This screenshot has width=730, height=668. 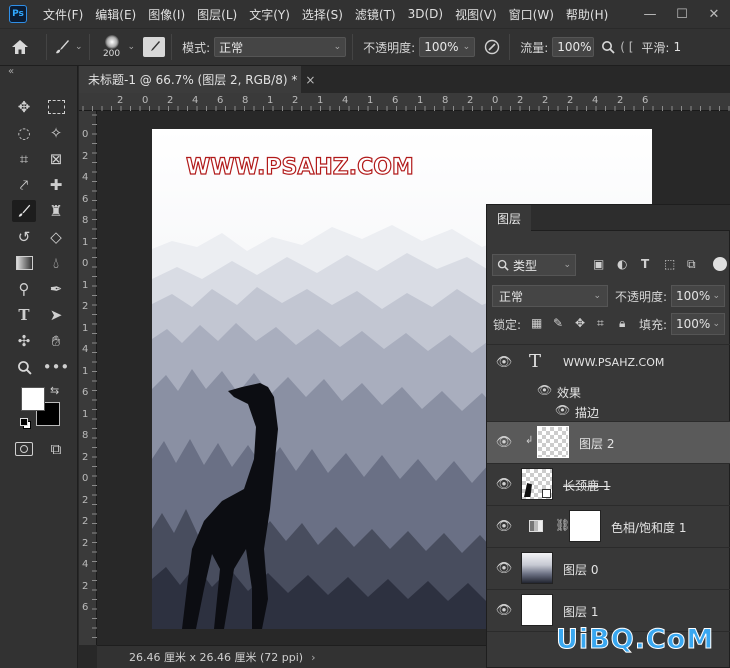 What do you see at coordinates (24, 449) in the screenshot?
I see `quick-mask-icon` at bounding box center [24, 449].